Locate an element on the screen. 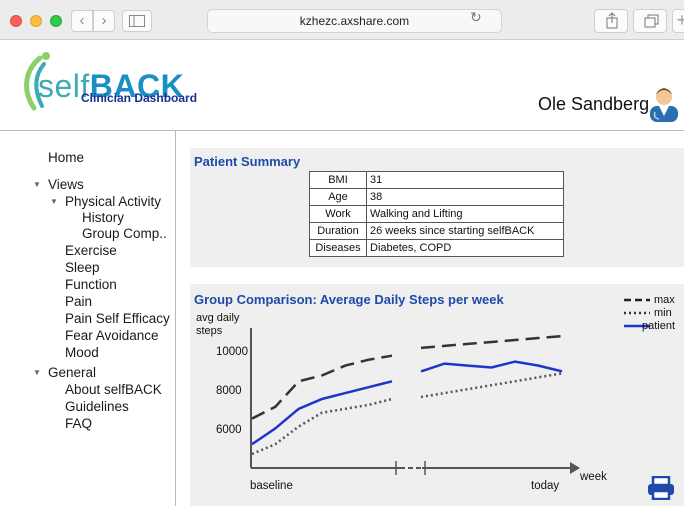 The image size is (684, 506). table-row: BMI 31 is located at coordinates (436, 180).